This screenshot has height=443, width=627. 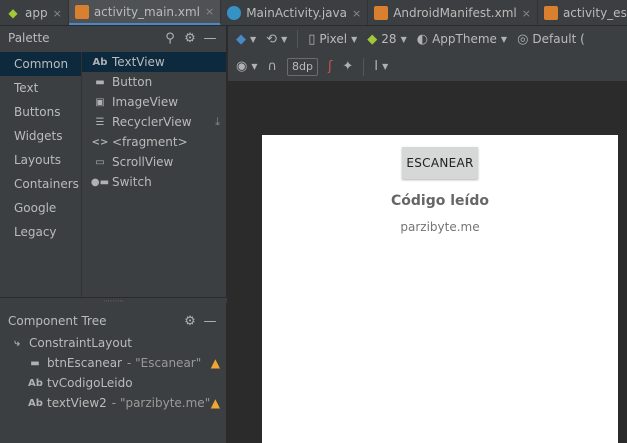 I want to click on orientation-dropdown: ⟲ ▼, so click(x=276, y=39).